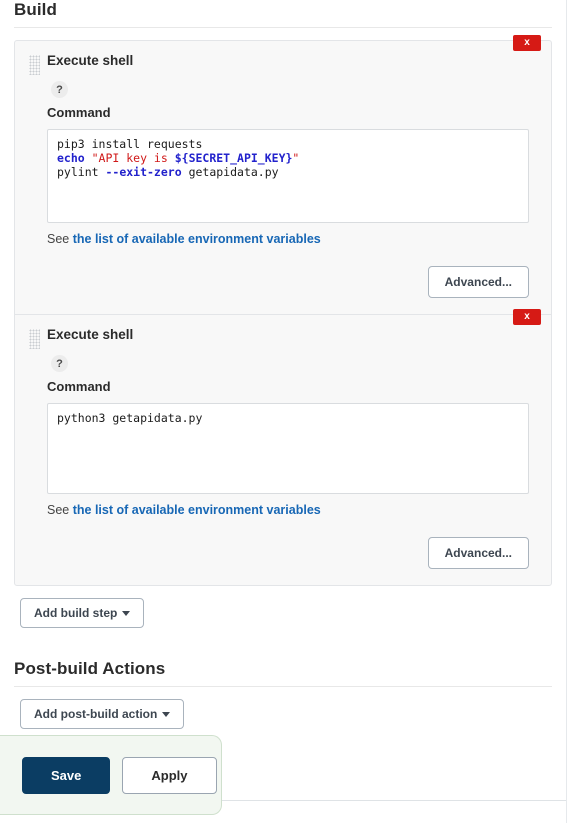 The image size is (588, 823). I want to click on footer-divider, so click(394, 800).